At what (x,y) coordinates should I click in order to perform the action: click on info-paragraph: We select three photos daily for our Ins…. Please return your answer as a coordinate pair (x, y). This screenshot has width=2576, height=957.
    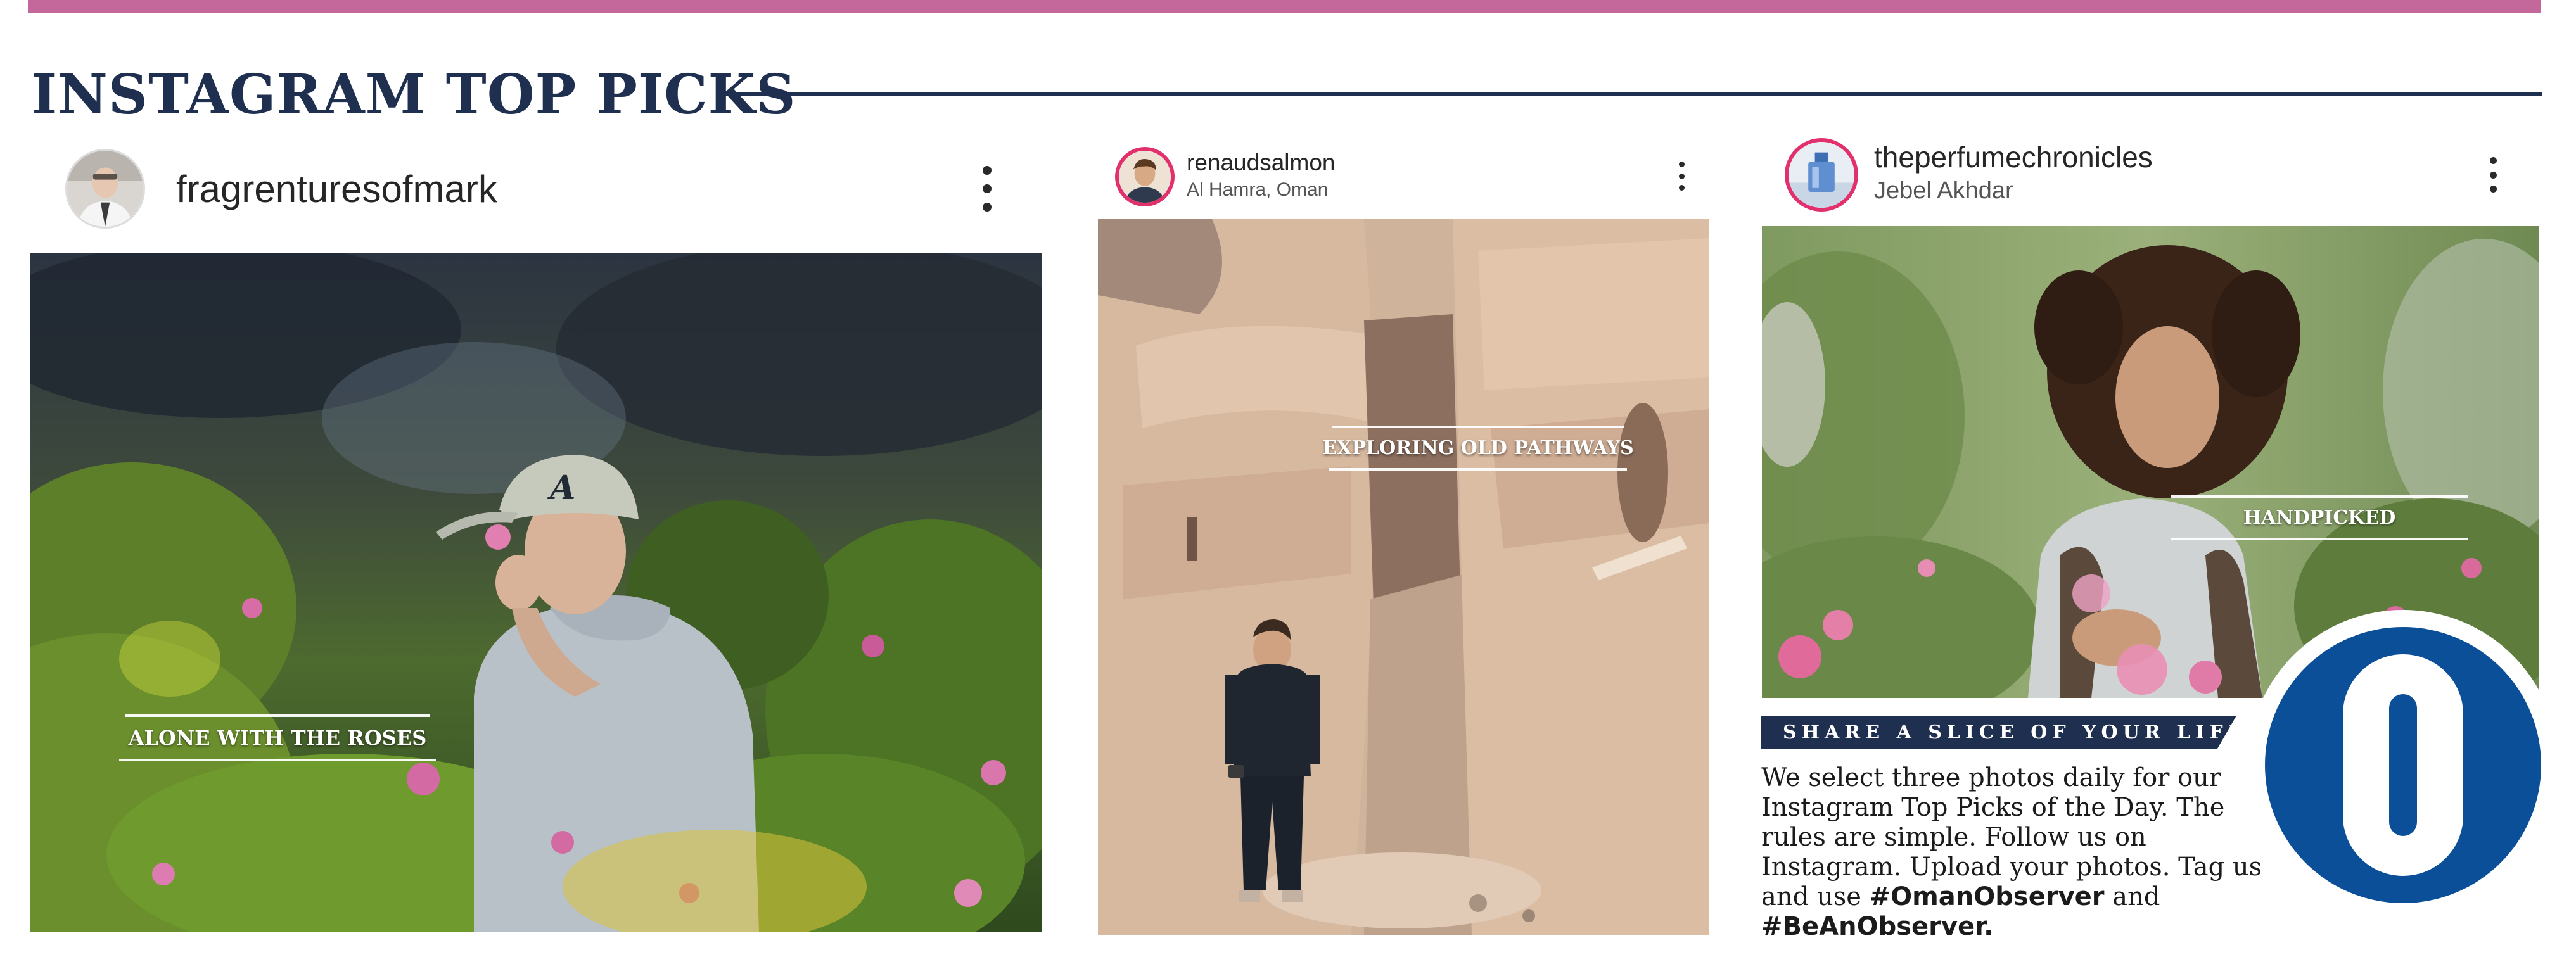
    Looking at the image, I should click on (2021, 852).